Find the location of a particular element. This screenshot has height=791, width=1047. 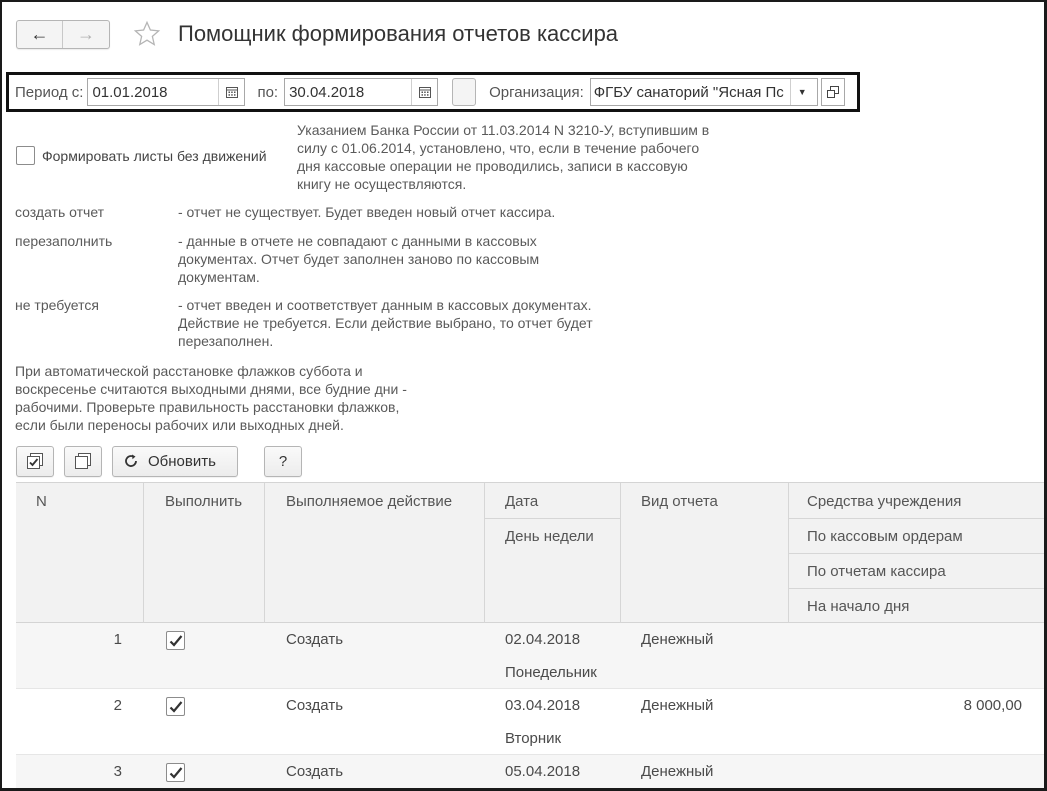

back-button: ← is located at coordinates (40, 34).